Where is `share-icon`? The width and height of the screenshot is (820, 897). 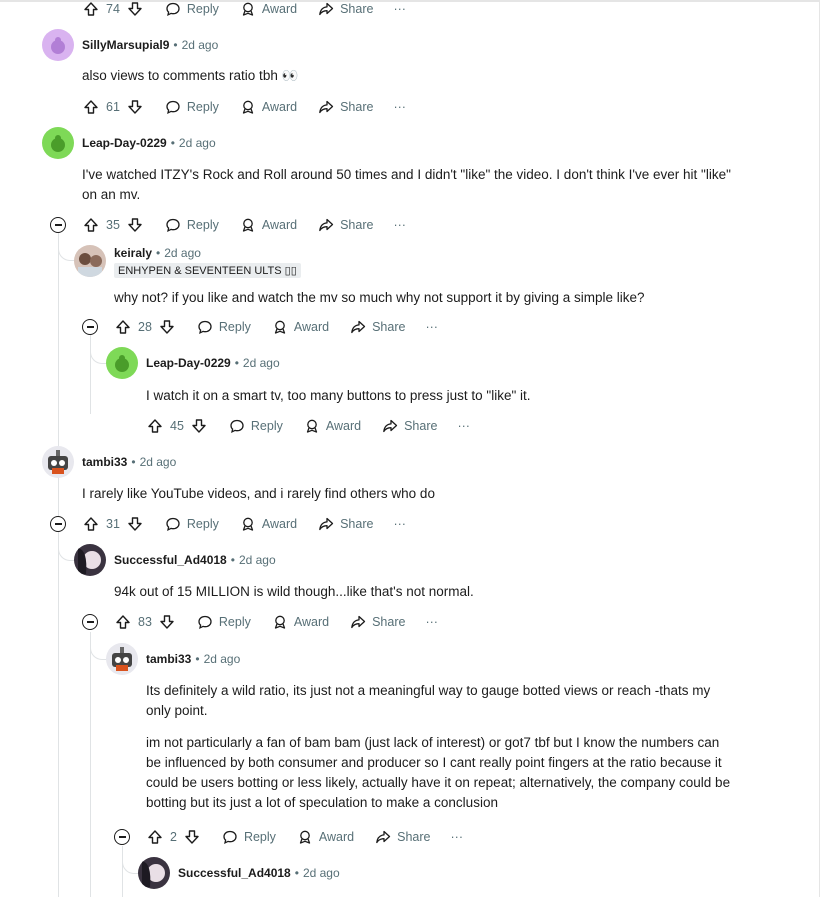
share-icon is located at coordinates (326, 225).